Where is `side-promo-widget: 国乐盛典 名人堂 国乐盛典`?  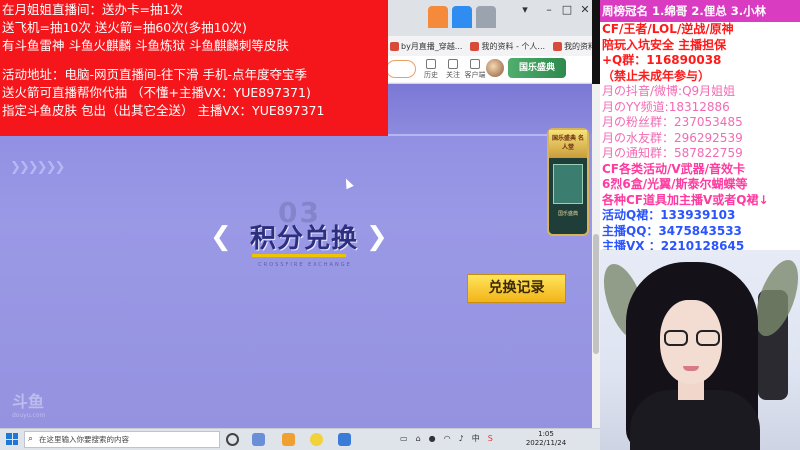 side-promo-widget: 国乐盛典 名人堂 国乐盛典 is located at coordinates (568, 182).